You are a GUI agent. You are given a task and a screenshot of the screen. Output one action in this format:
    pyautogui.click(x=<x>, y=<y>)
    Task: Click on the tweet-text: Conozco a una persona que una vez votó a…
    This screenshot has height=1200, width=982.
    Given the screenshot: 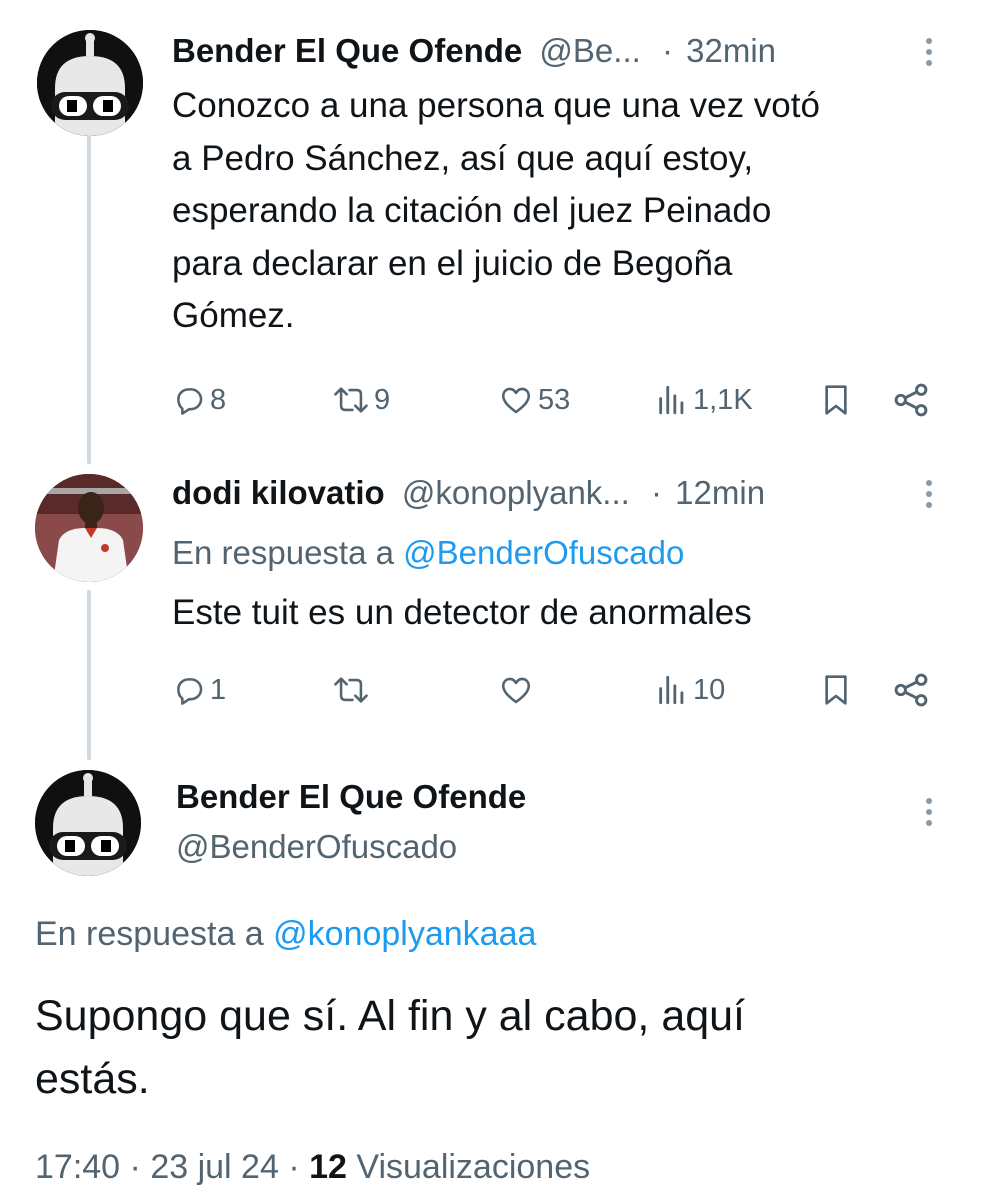 What is the action you would take?
    pyautogui.click(x=496, y=211)
    